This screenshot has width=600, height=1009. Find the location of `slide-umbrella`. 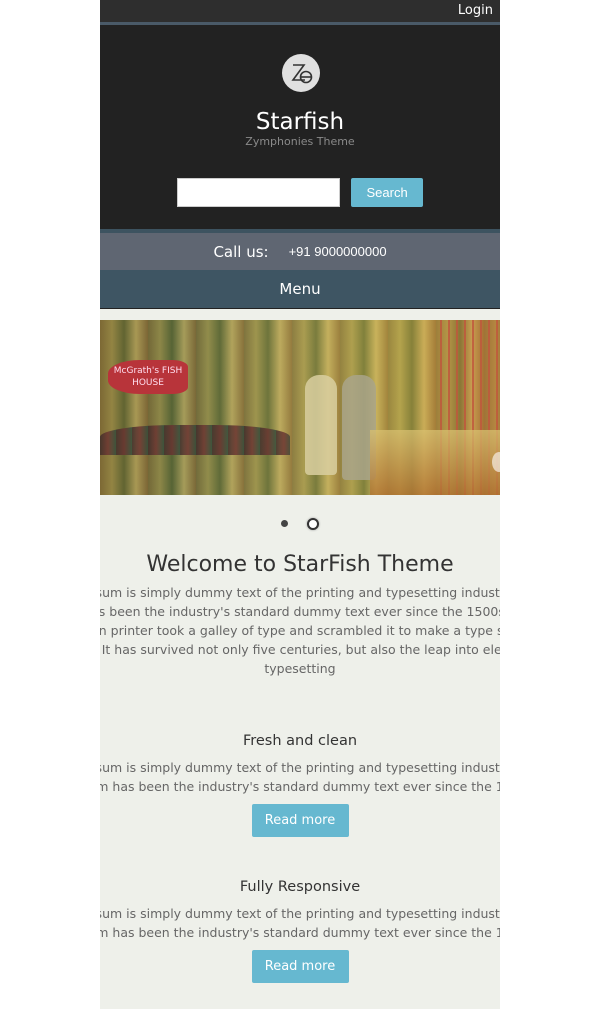

slide-umbrella is located at coordinates (195, 440).